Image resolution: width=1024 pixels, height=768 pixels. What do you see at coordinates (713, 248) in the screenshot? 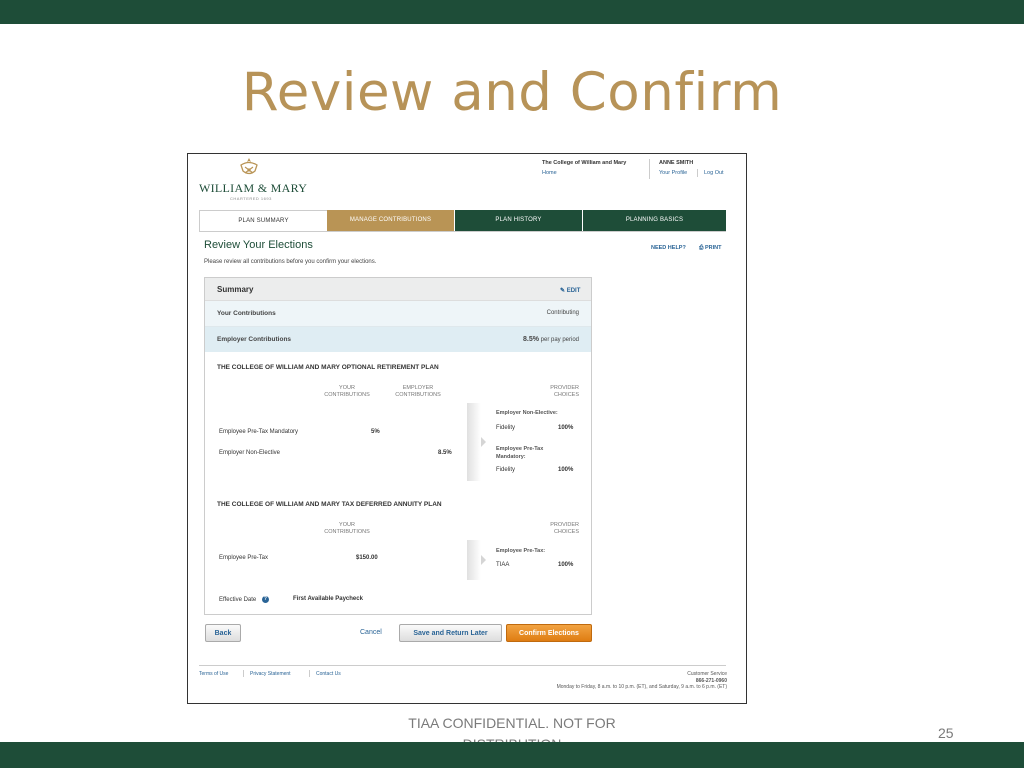
I see `print-label: PRINT` at bounding box center [713, 248].